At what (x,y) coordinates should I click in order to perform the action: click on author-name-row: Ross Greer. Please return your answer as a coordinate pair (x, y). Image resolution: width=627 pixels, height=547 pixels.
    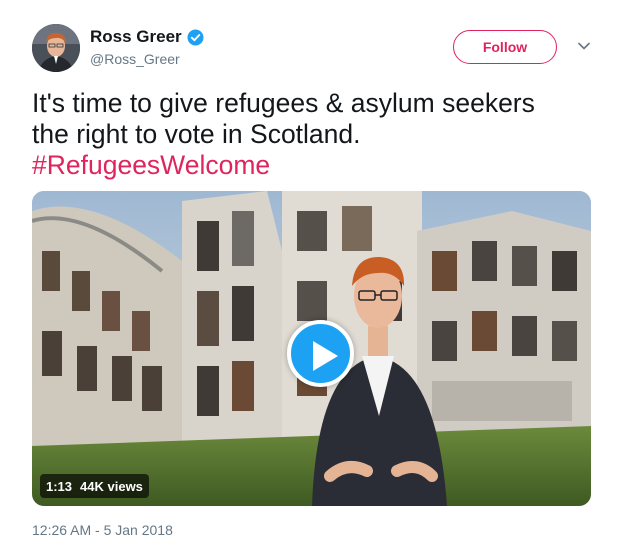
    Looking at the image, I should click on (147, 37).